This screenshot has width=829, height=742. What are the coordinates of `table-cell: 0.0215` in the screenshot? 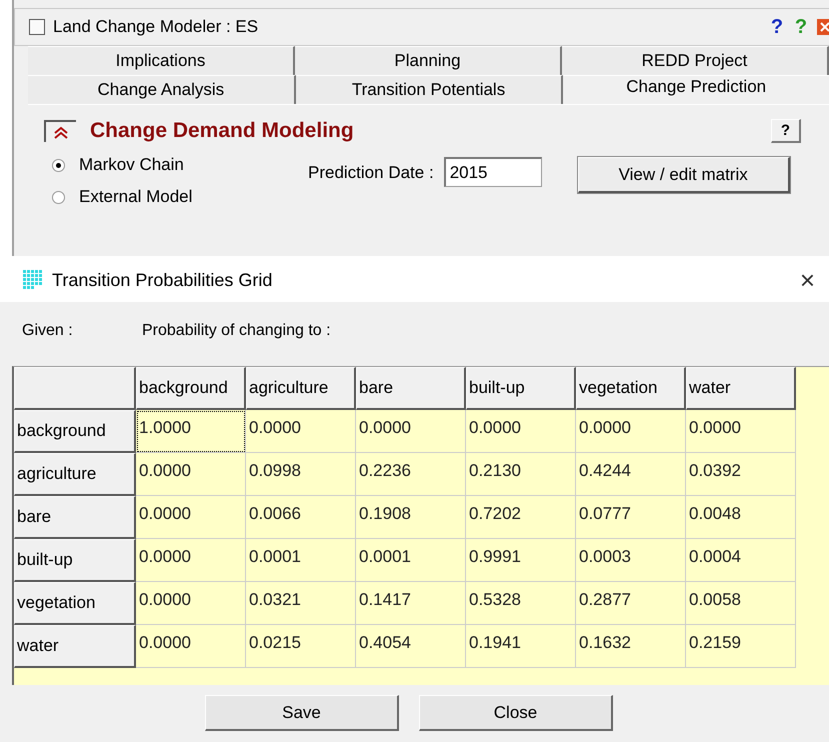 It's located at (301, 646).